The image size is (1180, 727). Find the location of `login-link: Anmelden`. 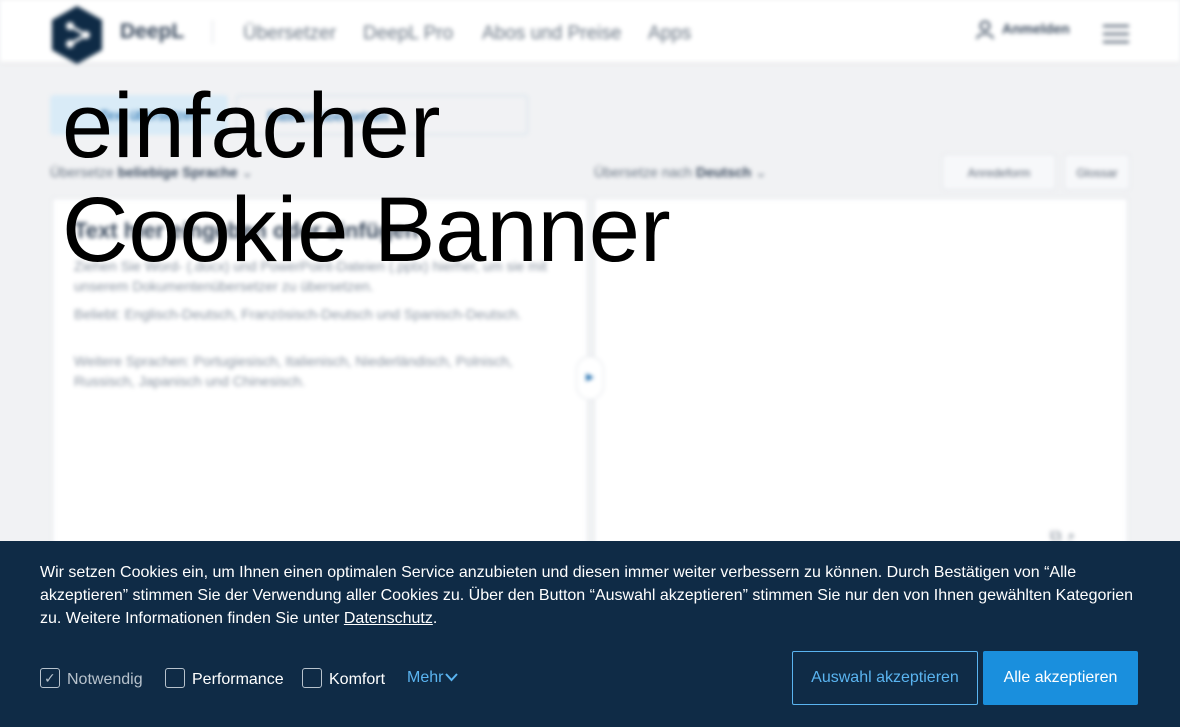

login-link: Anmelden is located at coordinates (1023, 30).